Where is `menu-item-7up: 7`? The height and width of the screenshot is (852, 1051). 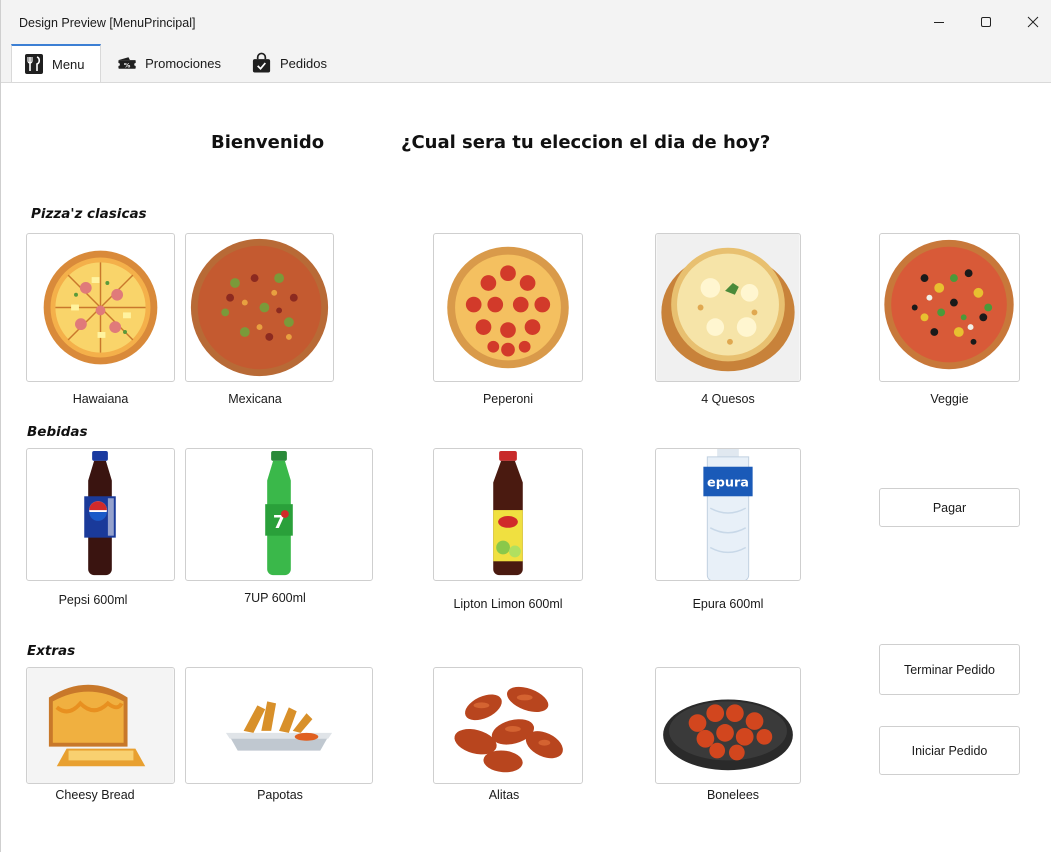 menu-item-7up: 7 is located at coordinates (279, 514).